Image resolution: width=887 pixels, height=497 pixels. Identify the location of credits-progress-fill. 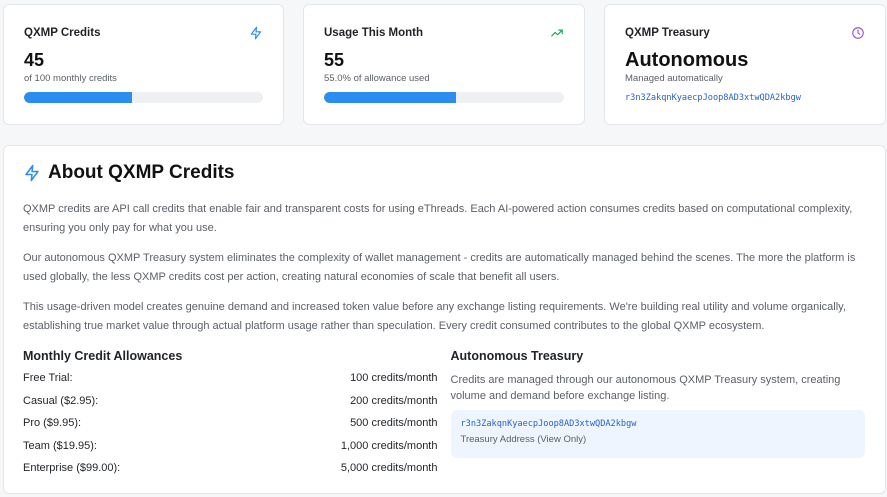
(78, 97).